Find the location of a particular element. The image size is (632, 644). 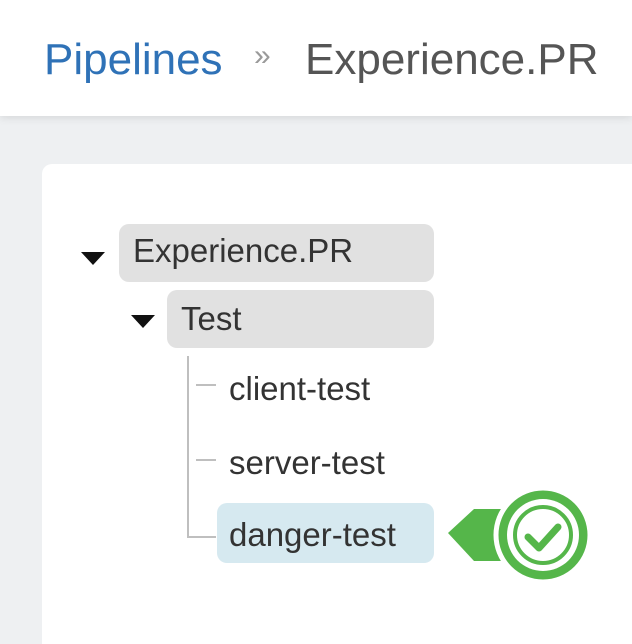

tree-node-stage: Test is located at coordinates (300, 319).